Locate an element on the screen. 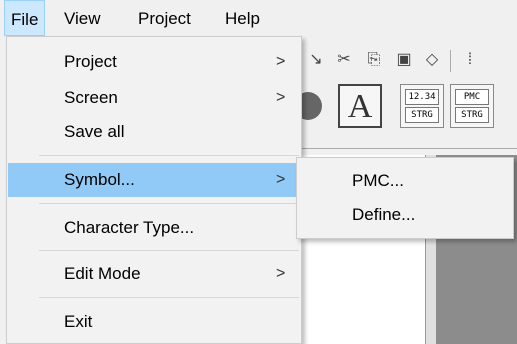 This screenshot has height=344, width=517. numeric-strg-label: STRG is located at coordinates (422, 115).